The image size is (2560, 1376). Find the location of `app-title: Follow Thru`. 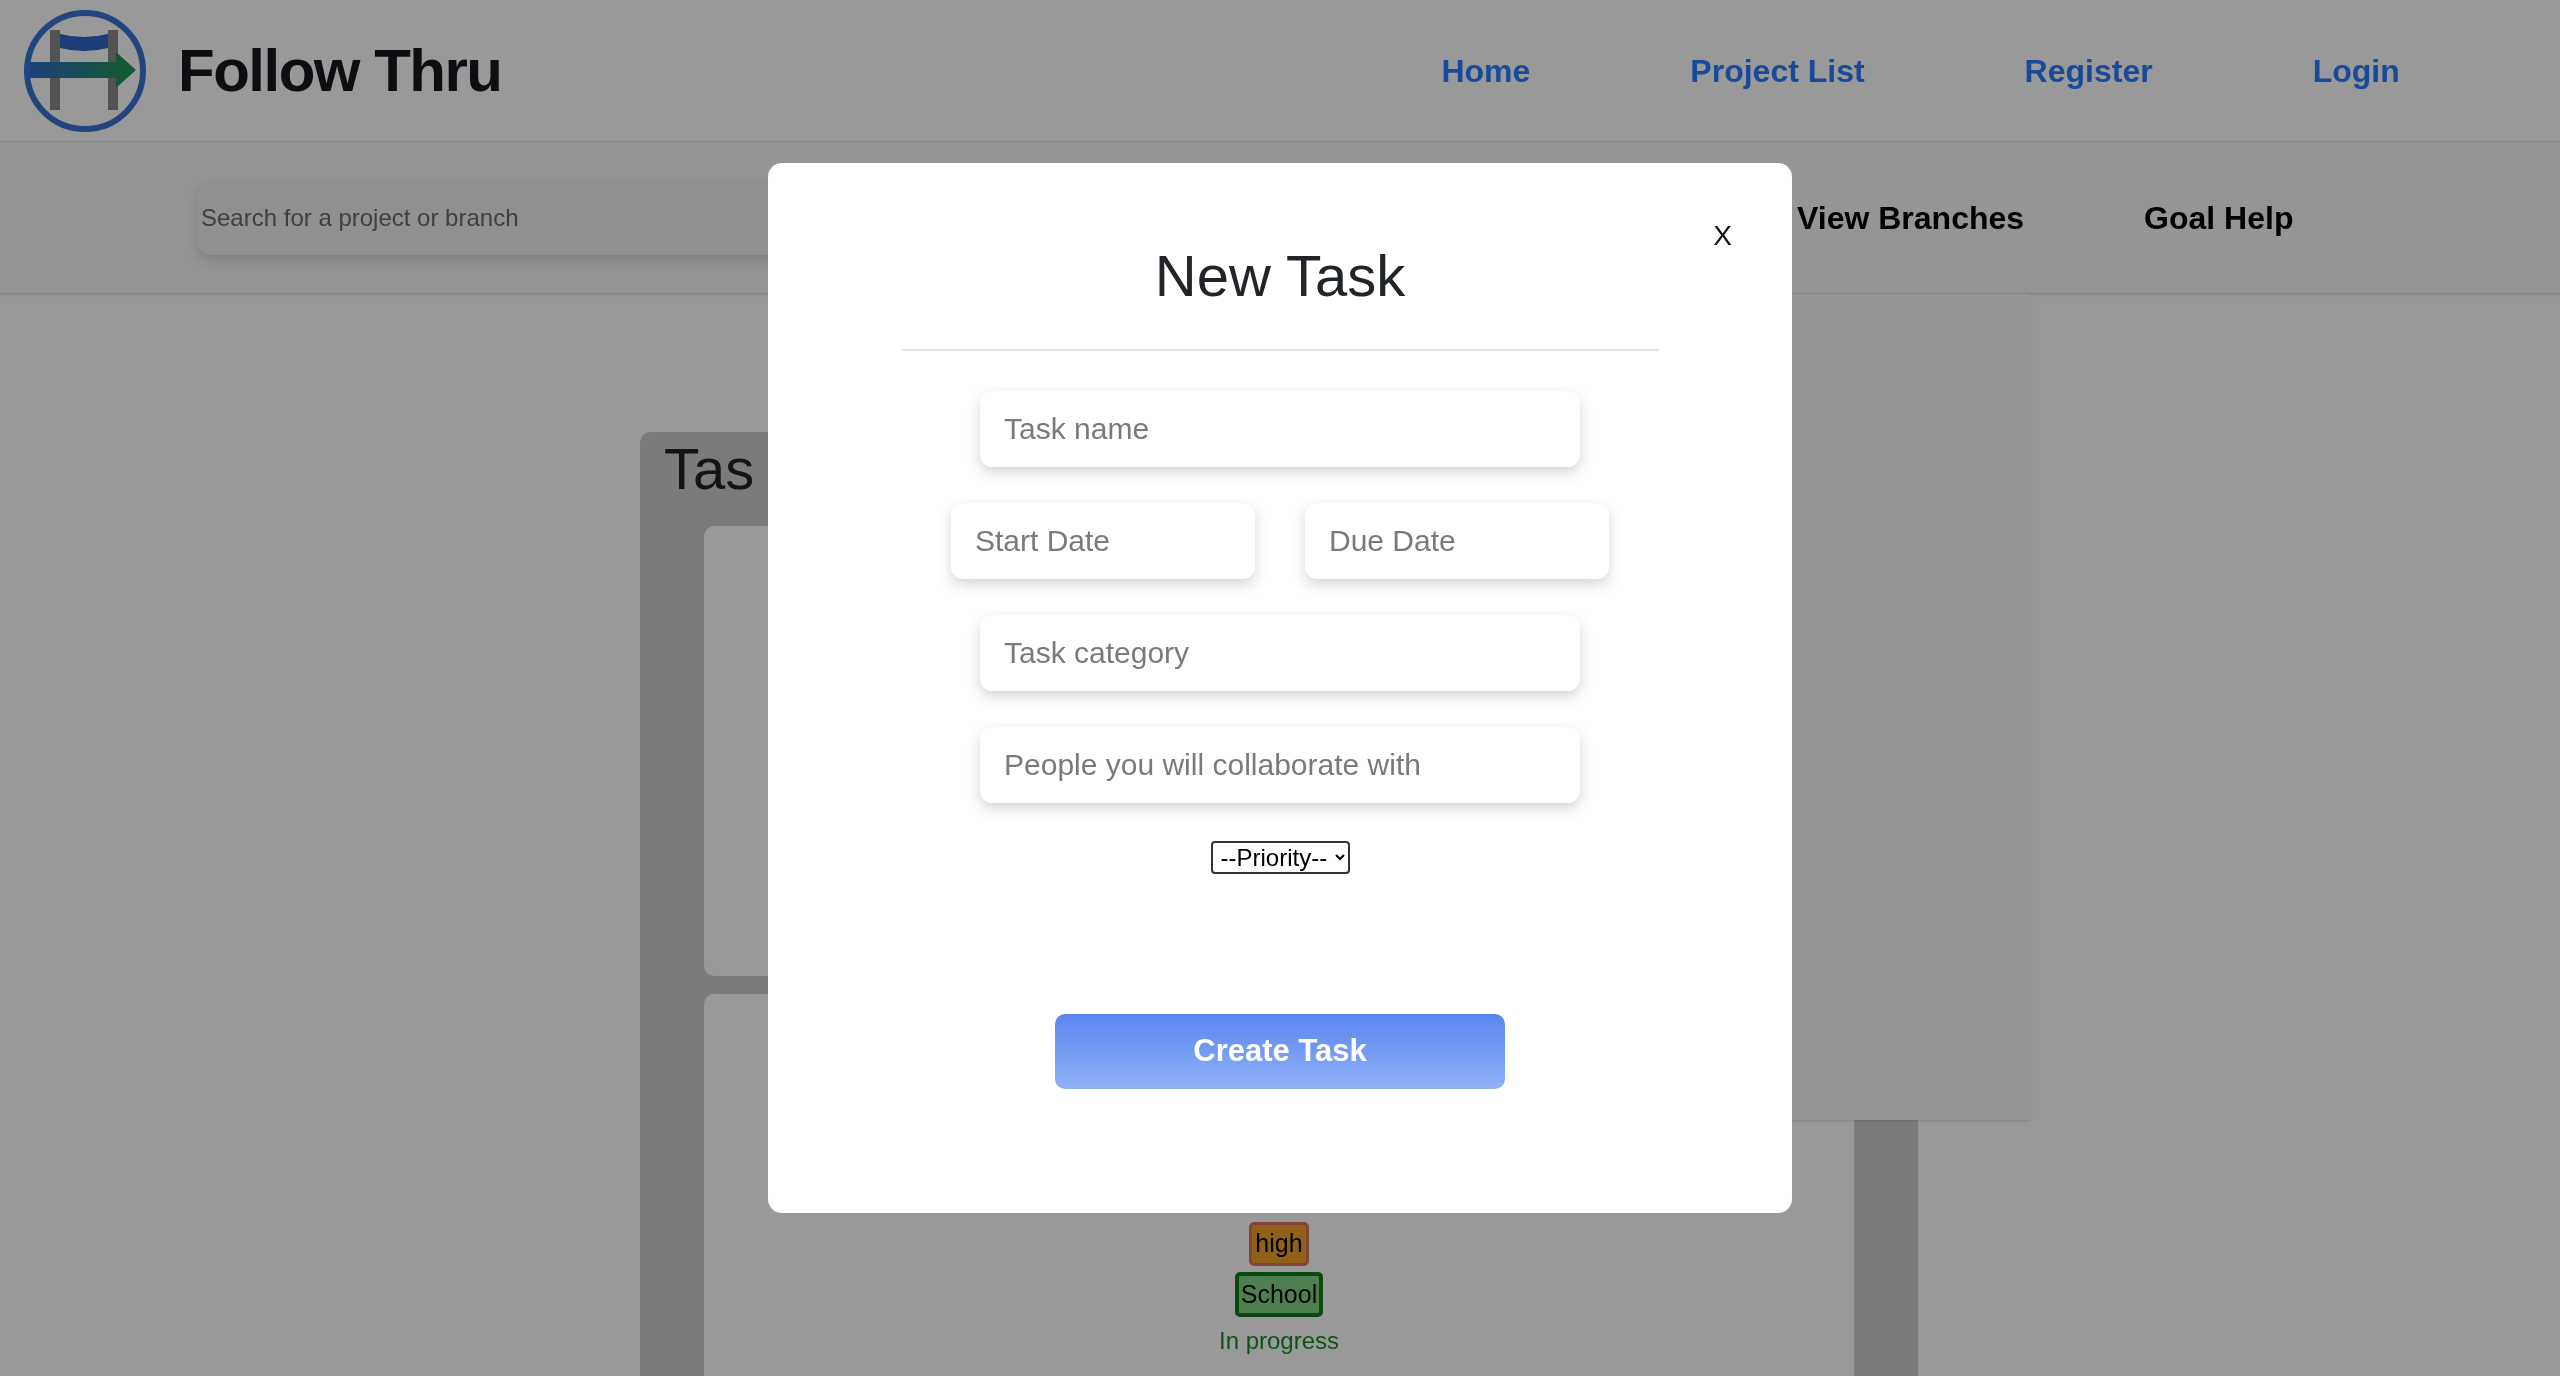

app-title: Follow Thru is located at coordinates (340, 70).